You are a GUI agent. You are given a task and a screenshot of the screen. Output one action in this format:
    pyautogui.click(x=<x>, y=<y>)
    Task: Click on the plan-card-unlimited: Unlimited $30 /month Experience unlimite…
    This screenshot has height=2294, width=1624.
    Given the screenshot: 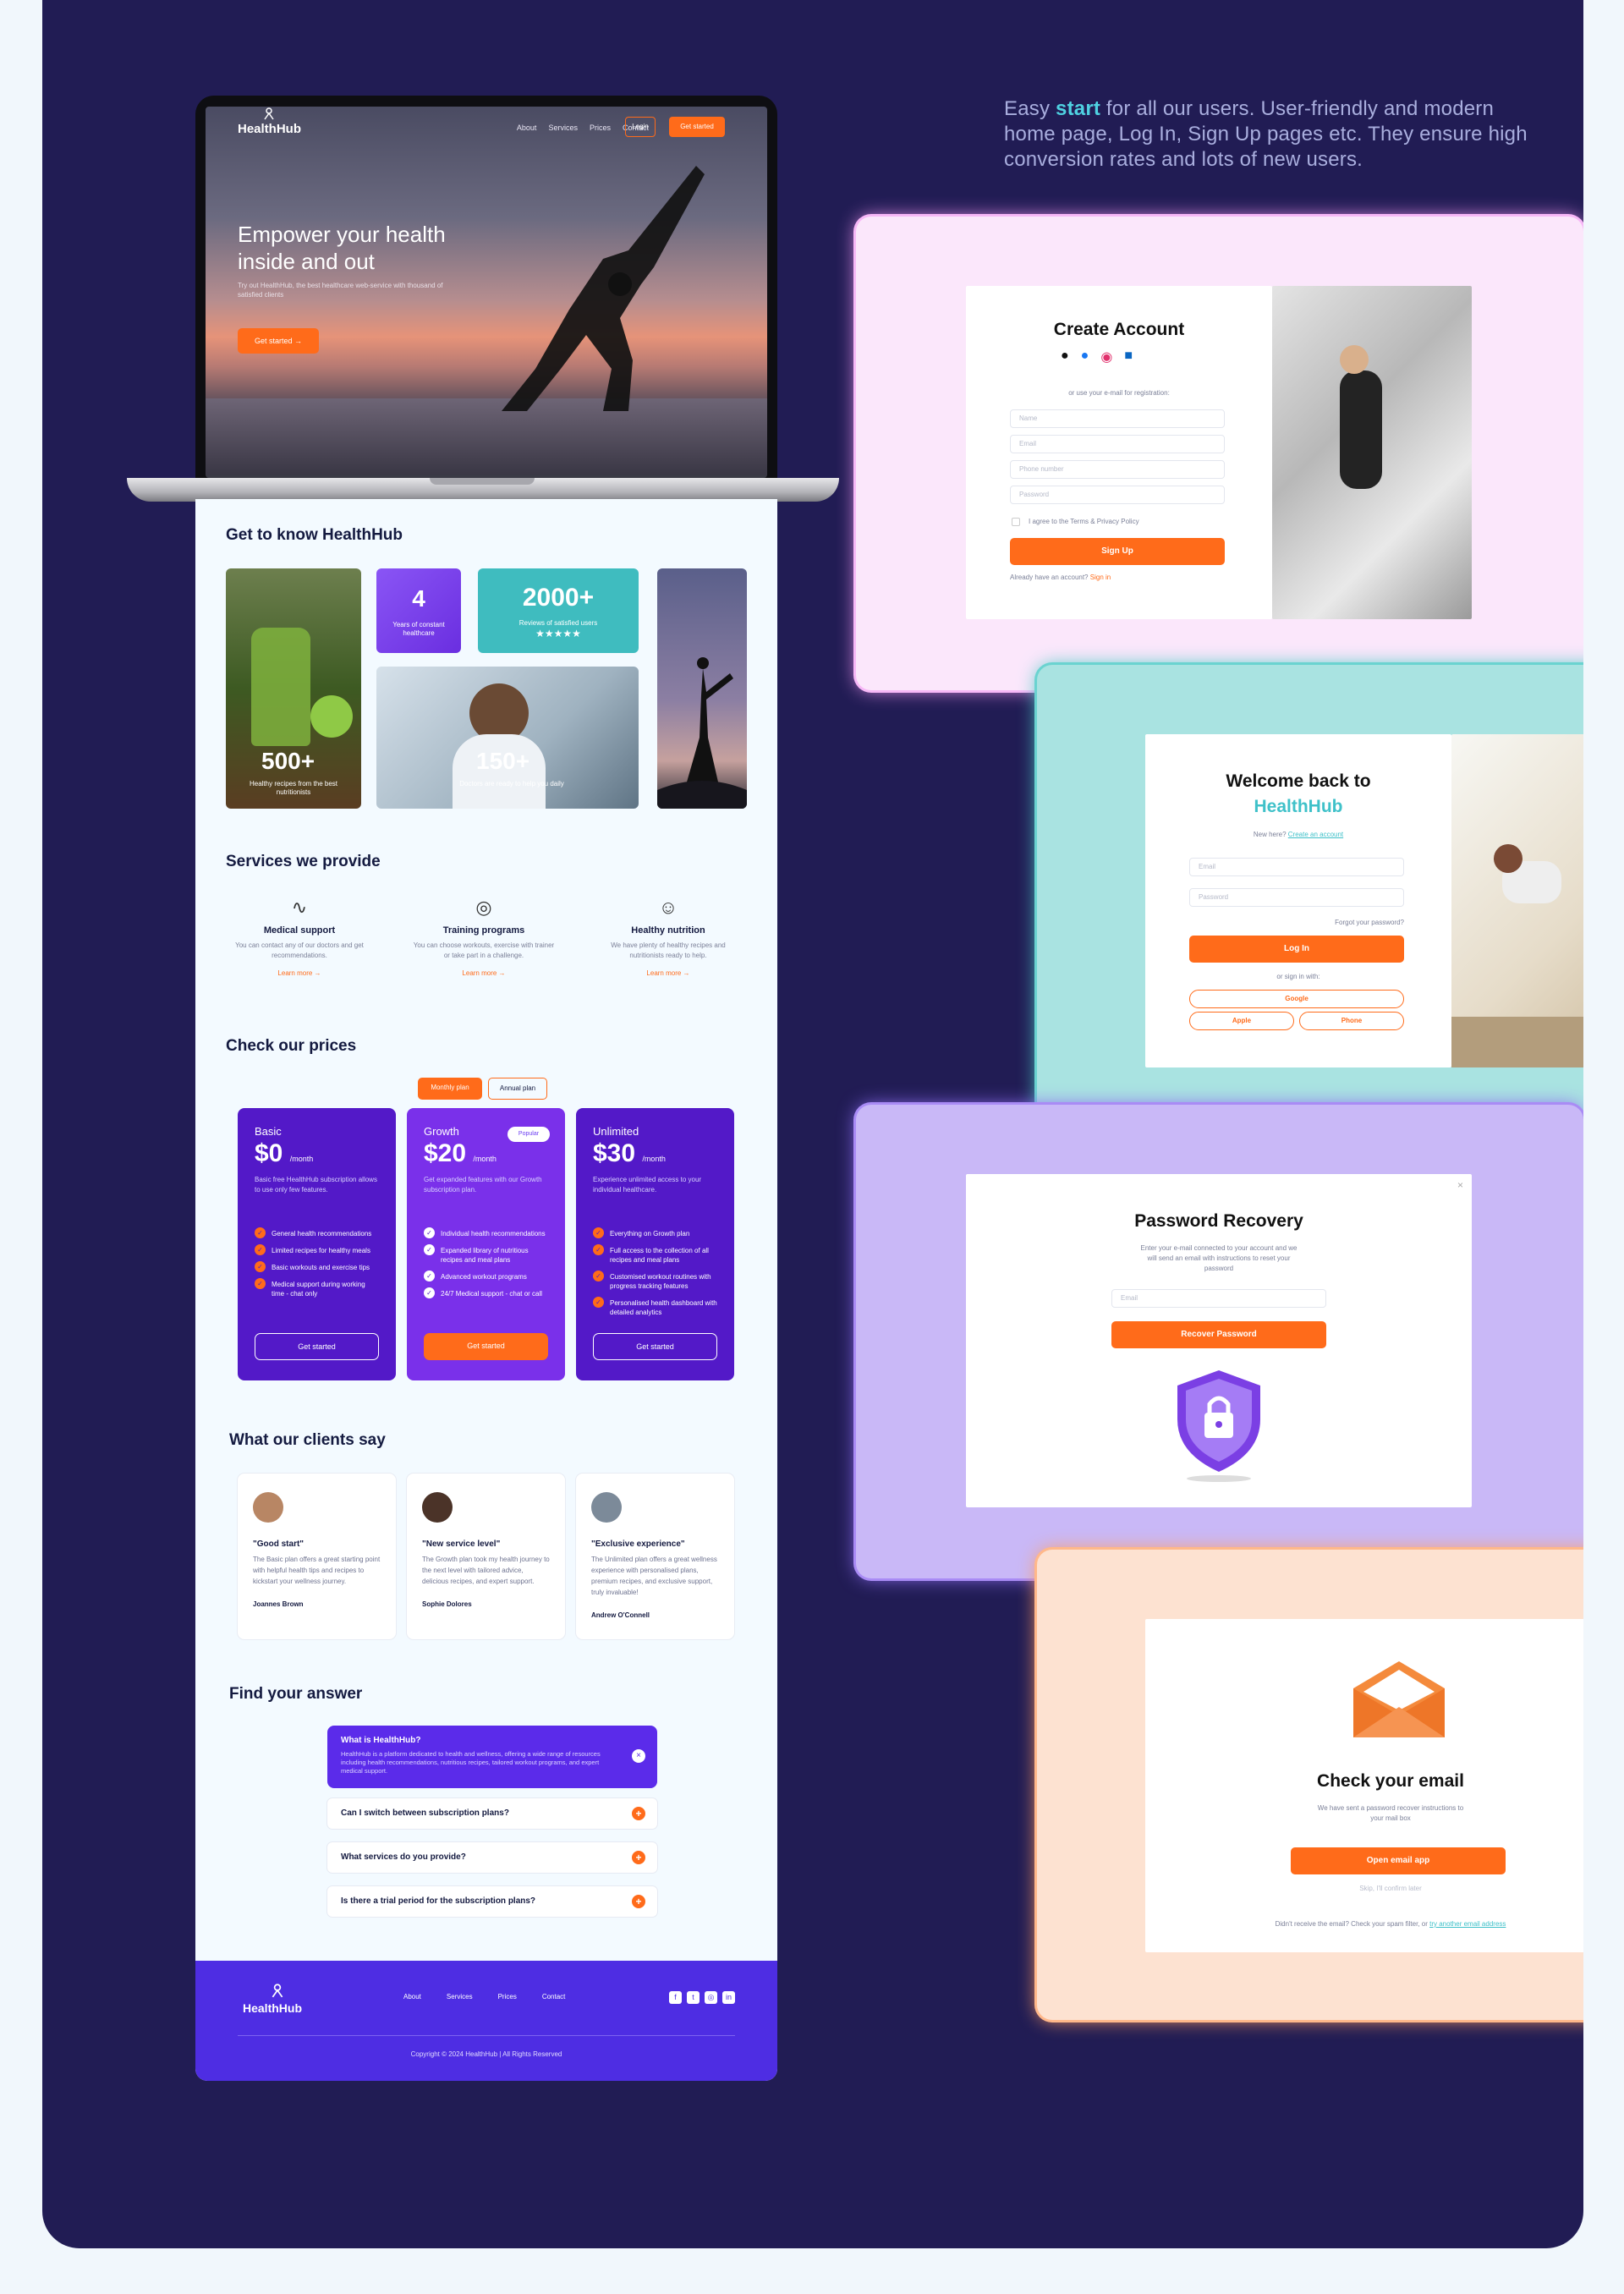 What is the action you would take?
    pyautogui.click(x=655, y=1244)
    